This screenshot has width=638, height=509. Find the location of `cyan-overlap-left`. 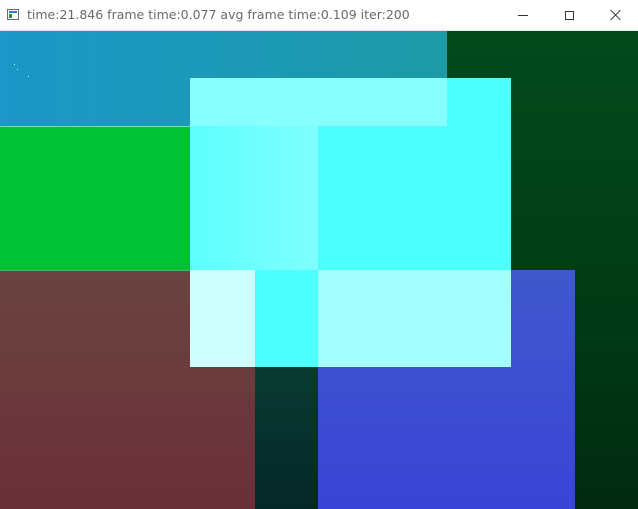

cyan-overlap-left is located at coordinates (254, 198).